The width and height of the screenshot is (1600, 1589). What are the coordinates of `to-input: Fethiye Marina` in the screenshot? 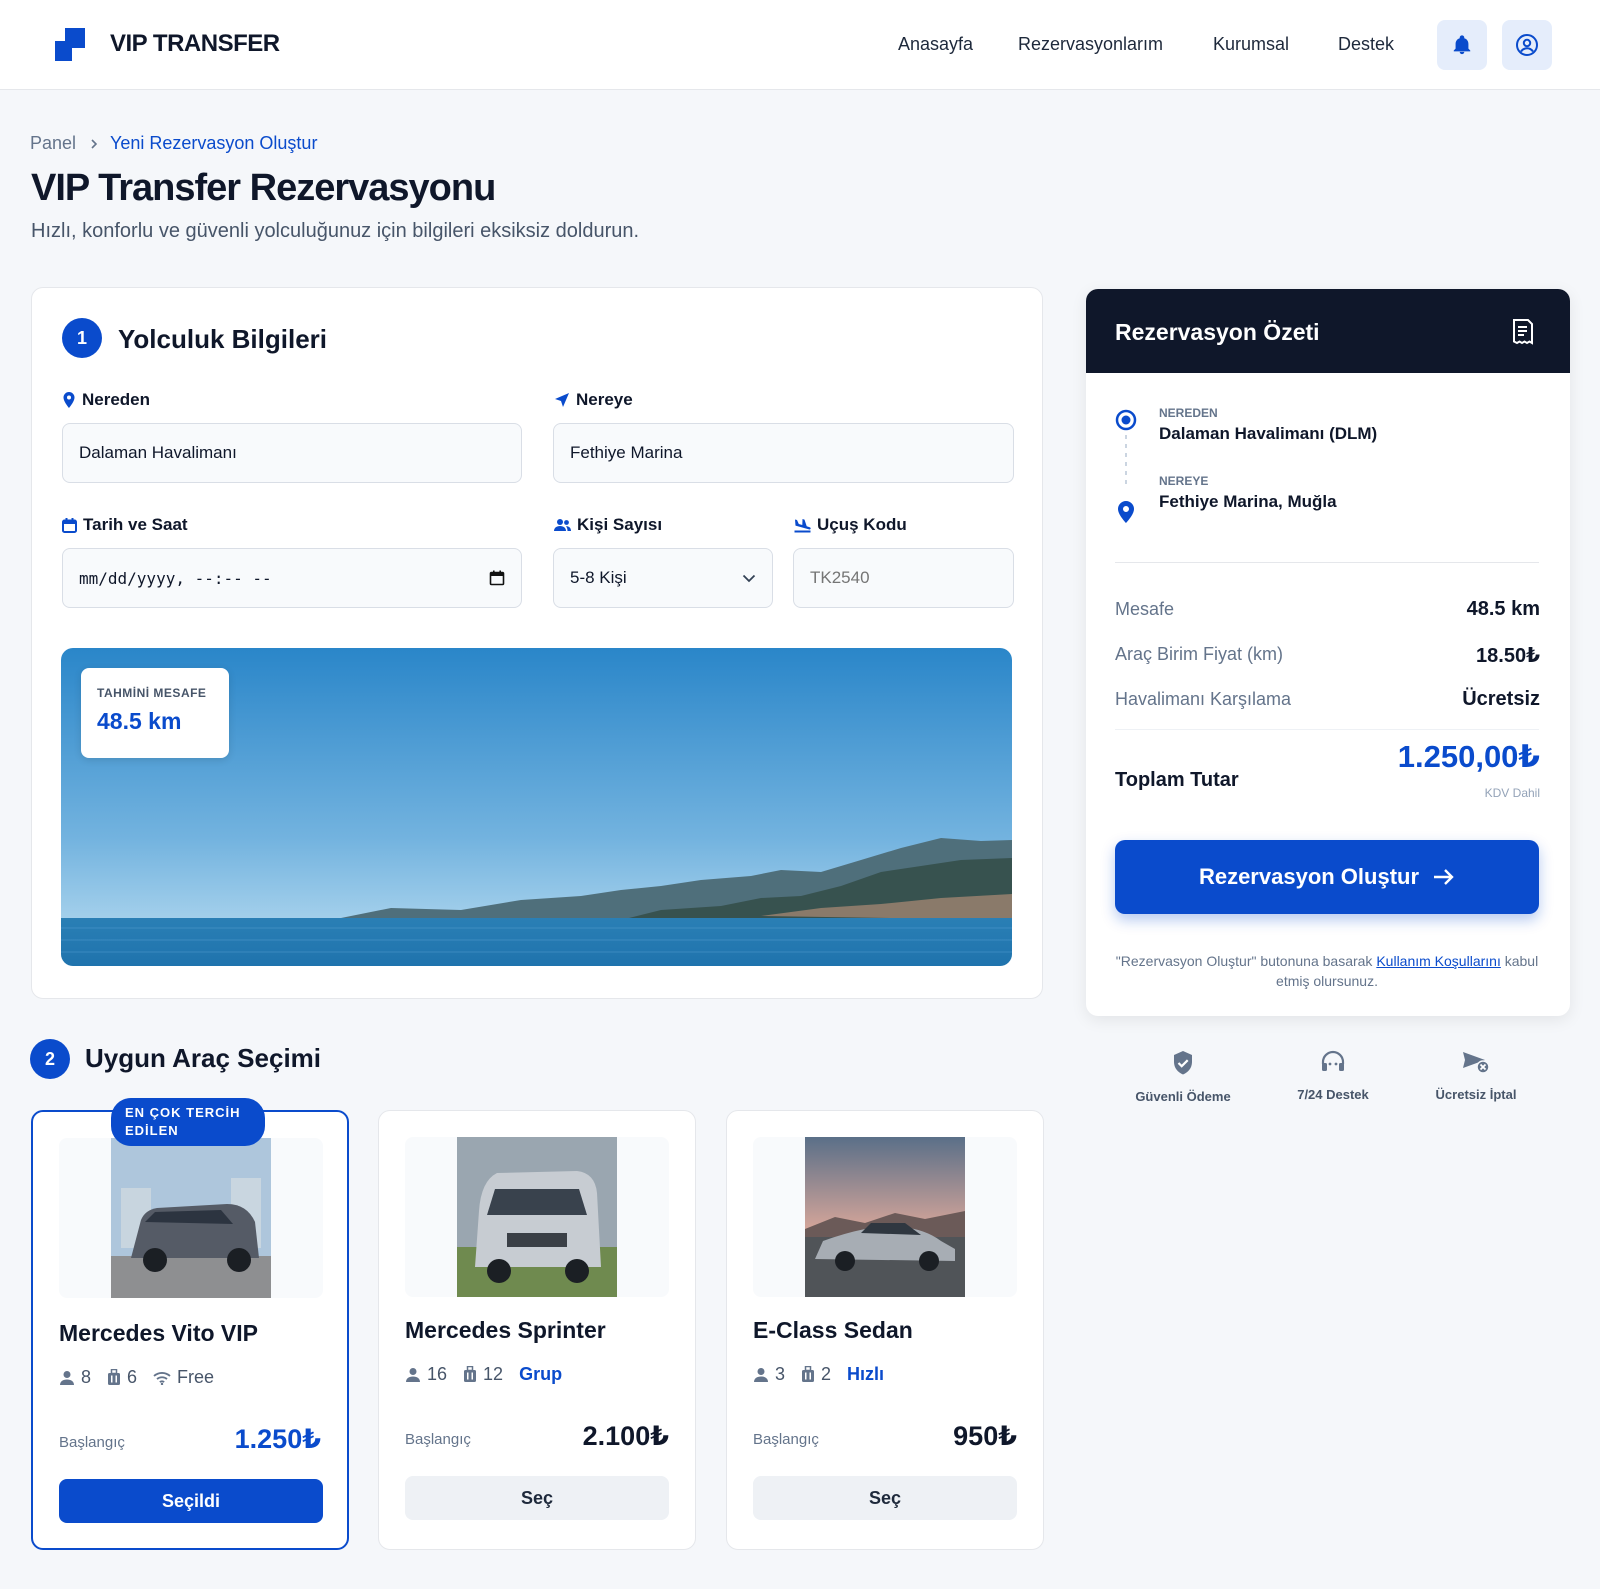 It's located at (783, 453).